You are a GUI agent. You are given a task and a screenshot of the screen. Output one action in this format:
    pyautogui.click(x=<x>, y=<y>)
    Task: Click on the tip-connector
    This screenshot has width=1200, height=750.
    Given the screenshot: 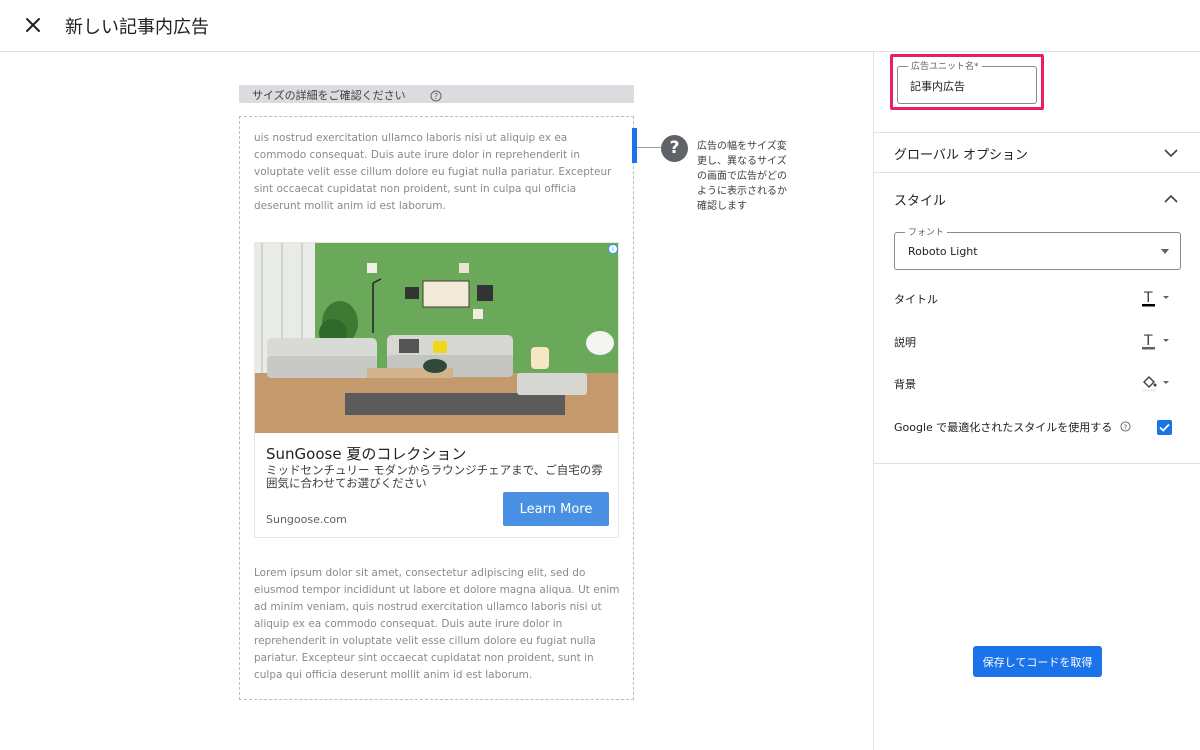 What is the action you would take?
    pyautogui.click(x=649, y=147)
    